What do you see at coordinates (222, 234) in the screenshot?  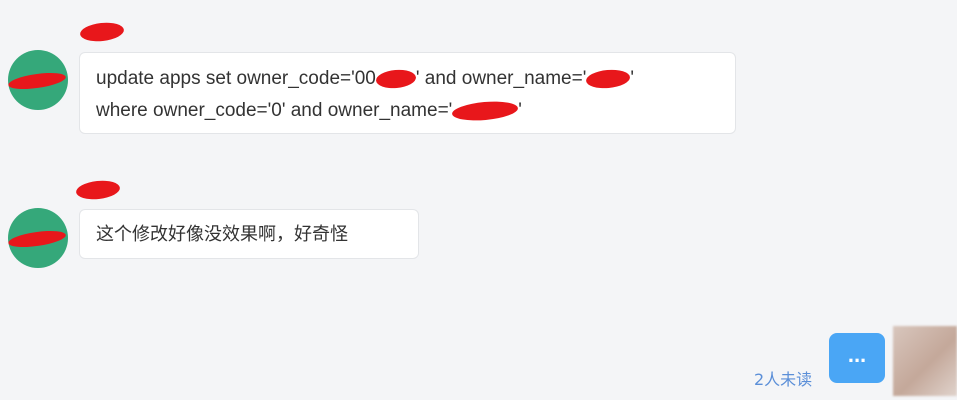 I see `message-text: 这个修改好像没效果啊，好奇怪` at bounding box center [222, 234].